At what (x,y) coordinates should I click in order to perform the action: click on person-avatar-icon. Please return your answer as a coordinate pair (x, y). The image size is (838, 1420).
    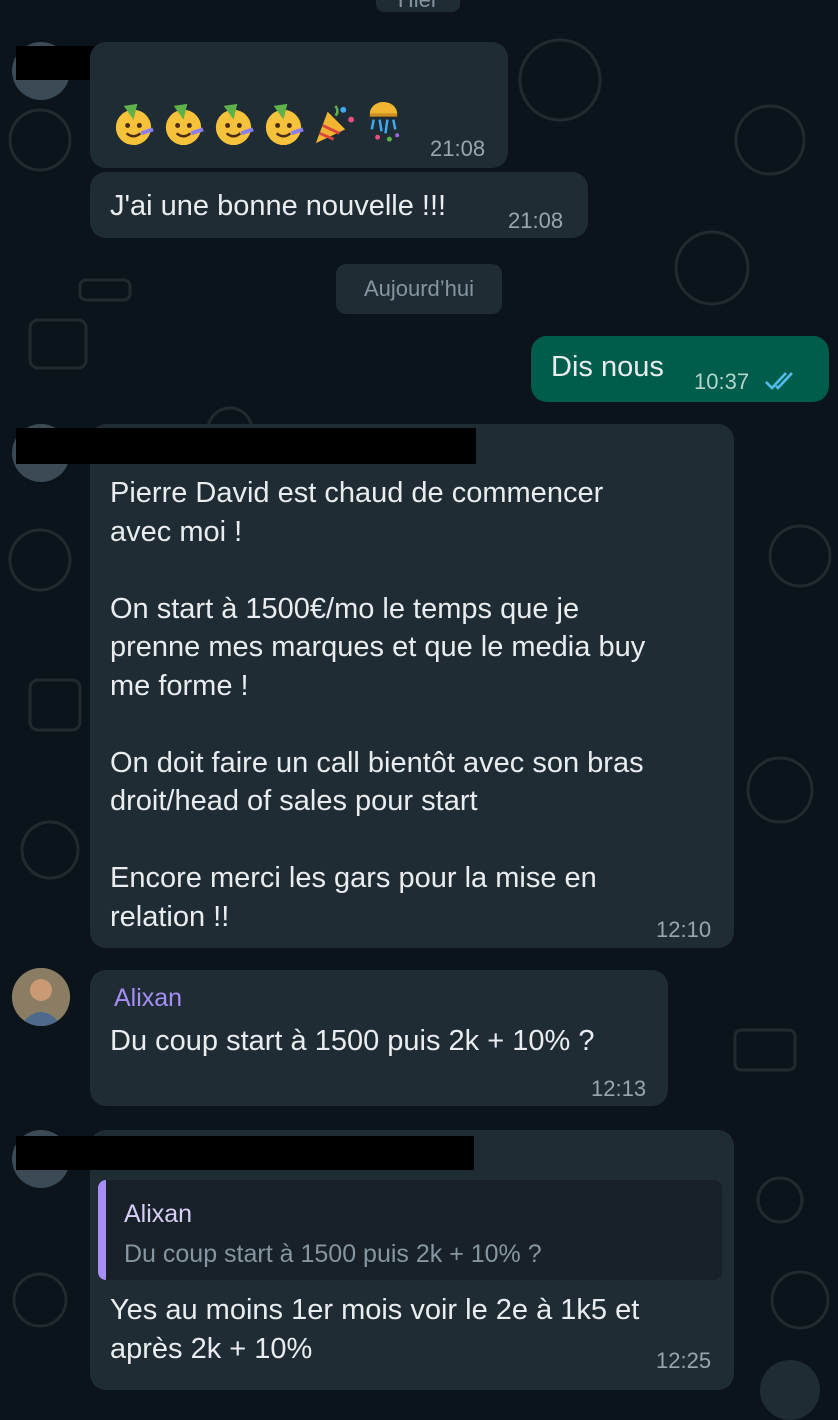
    Looking at the image, I should click on (41, 997).